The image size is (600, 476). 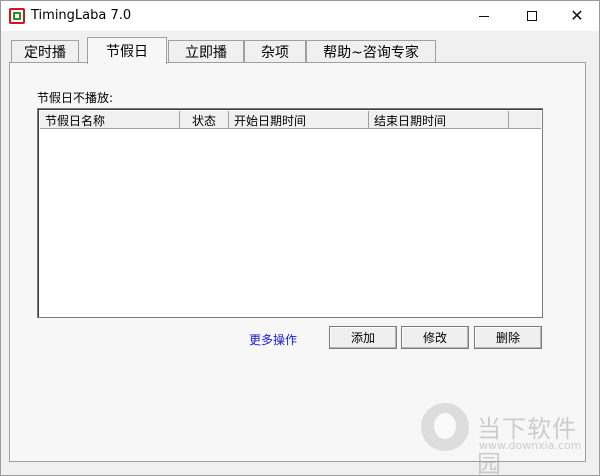 What do you see at coordinates (508, 337) in the screenshot?
I see `delete-button: 删除` at bounding box center [508, 337].